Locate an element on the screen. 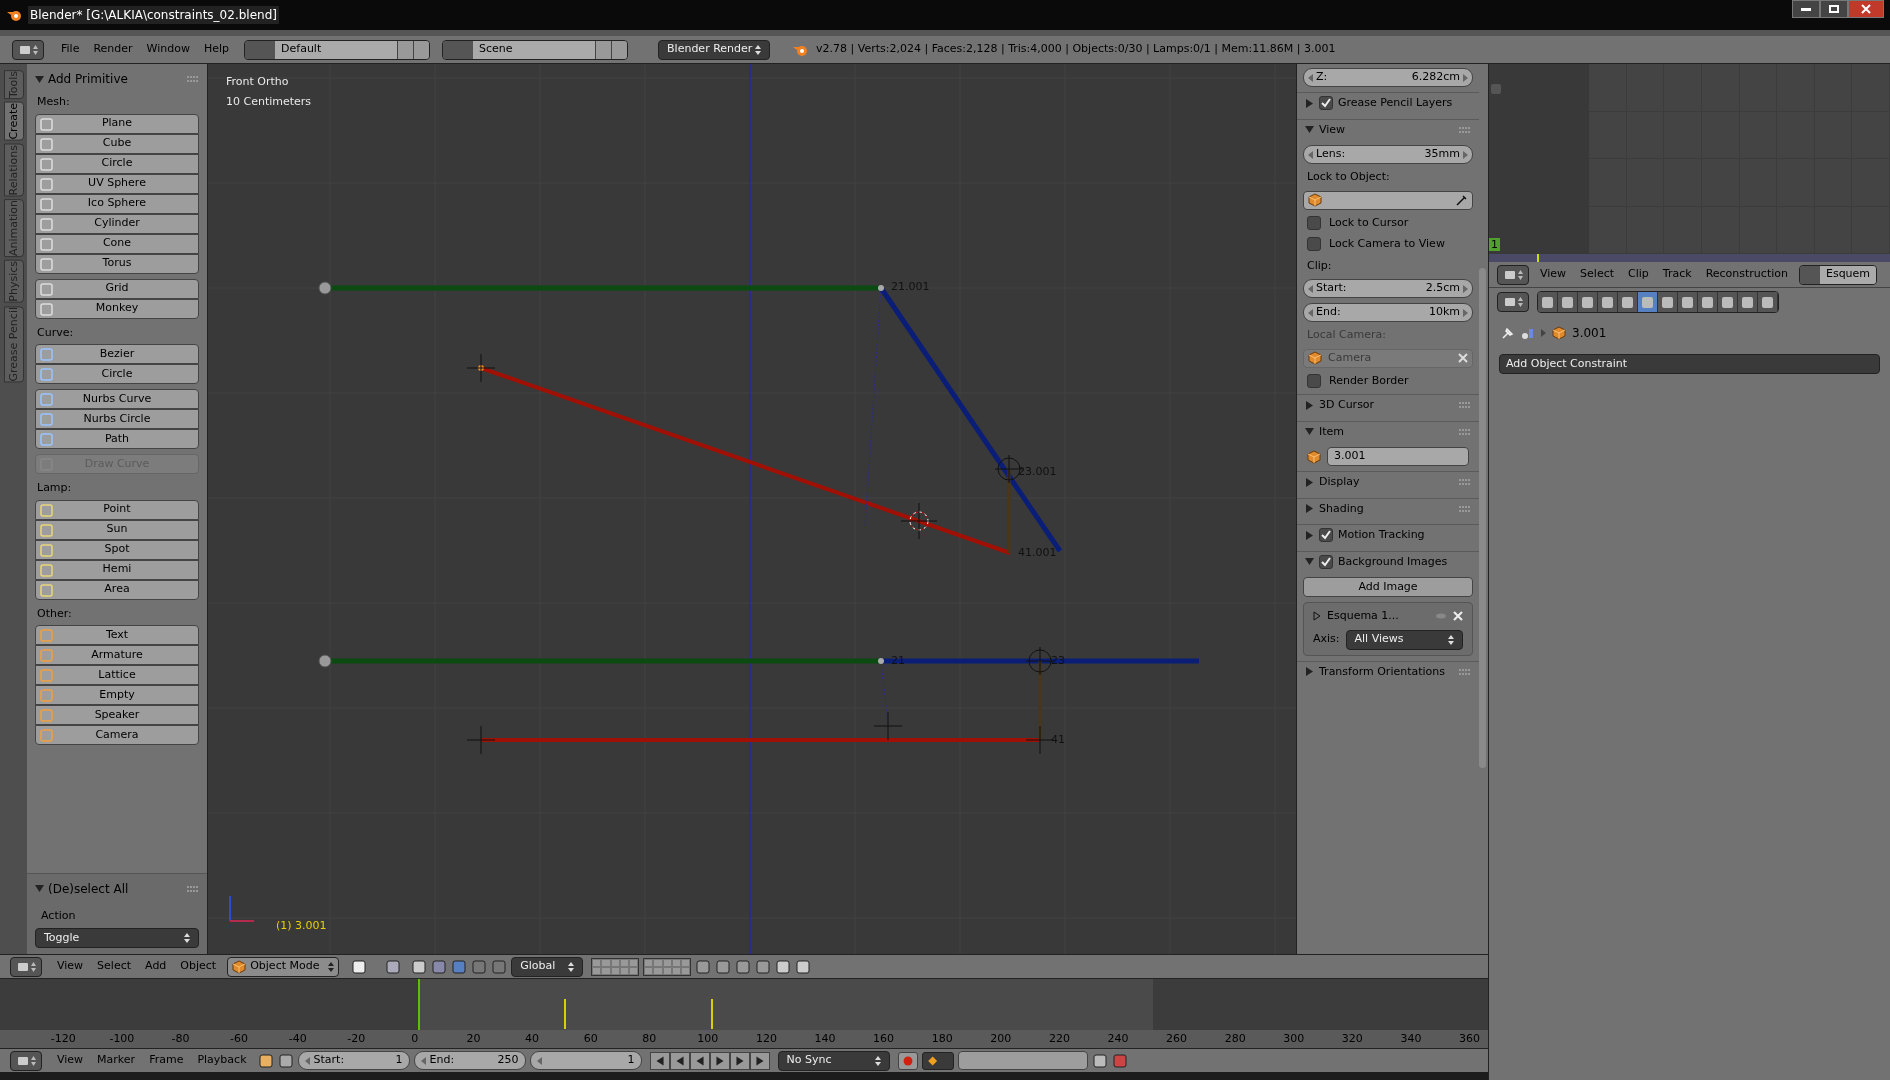 This screenshot has width=1890, height=1080. add-primitive-button: Armature is located at coordinates (117, 655).